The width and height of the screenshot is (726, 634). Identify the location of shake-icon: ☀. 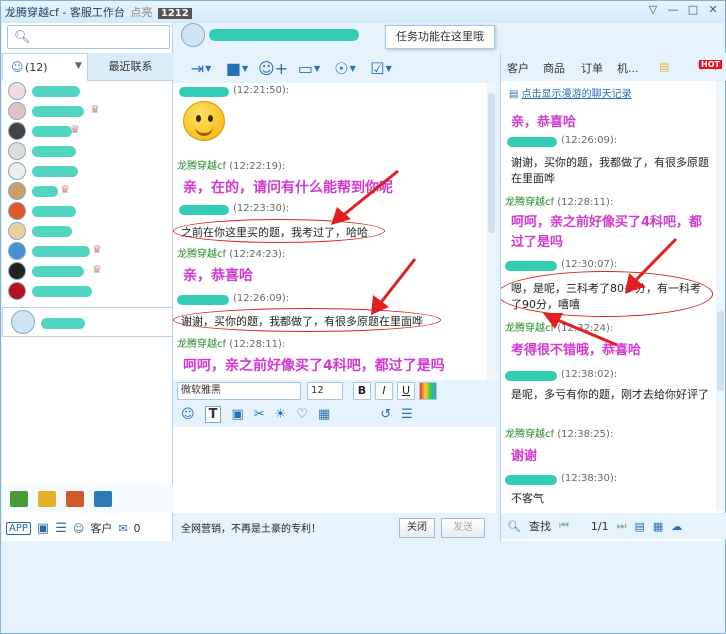
(281, 414).